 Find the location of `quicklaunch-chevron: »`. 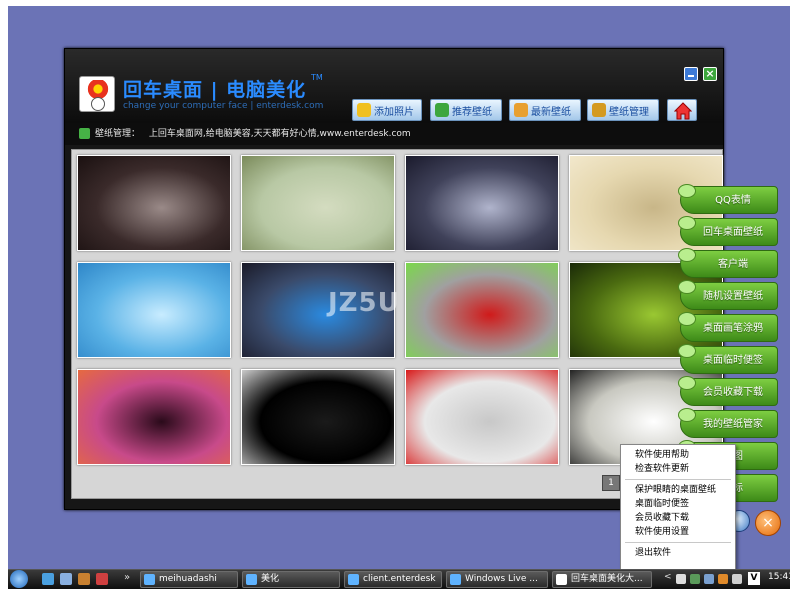

quicklaunch-chevron: » is located at coordinates (127, 577).